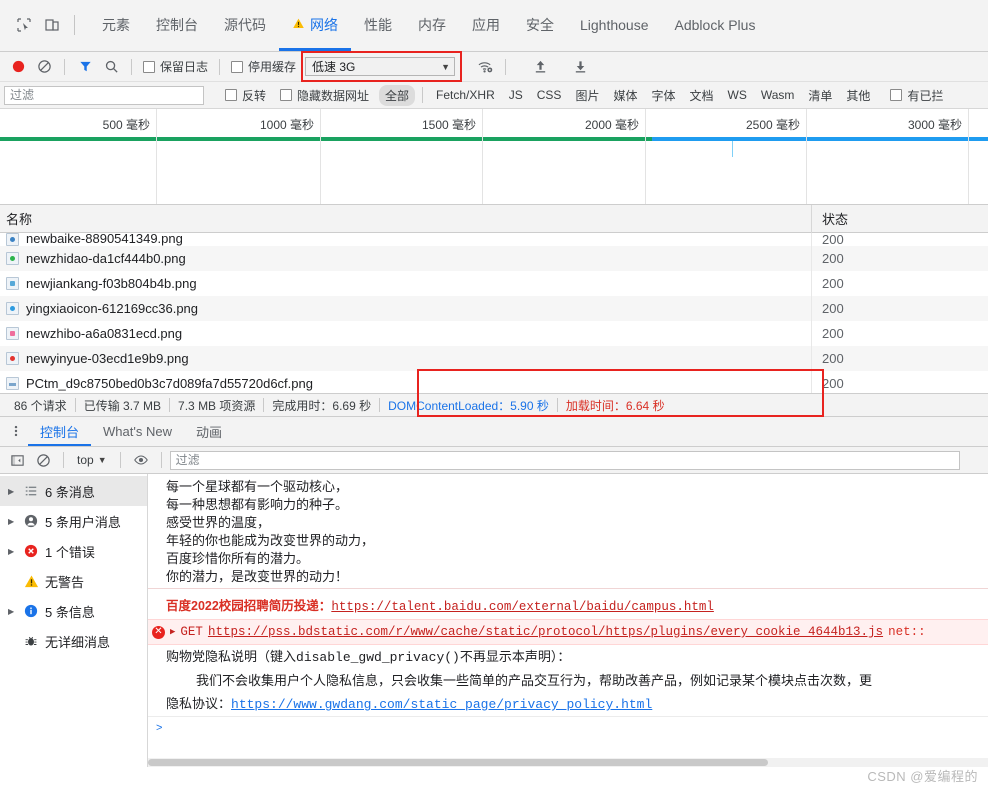 The width and height of the screenshot is (988, 793). I want to click on tab-memory: 内存, so click(432, 25).